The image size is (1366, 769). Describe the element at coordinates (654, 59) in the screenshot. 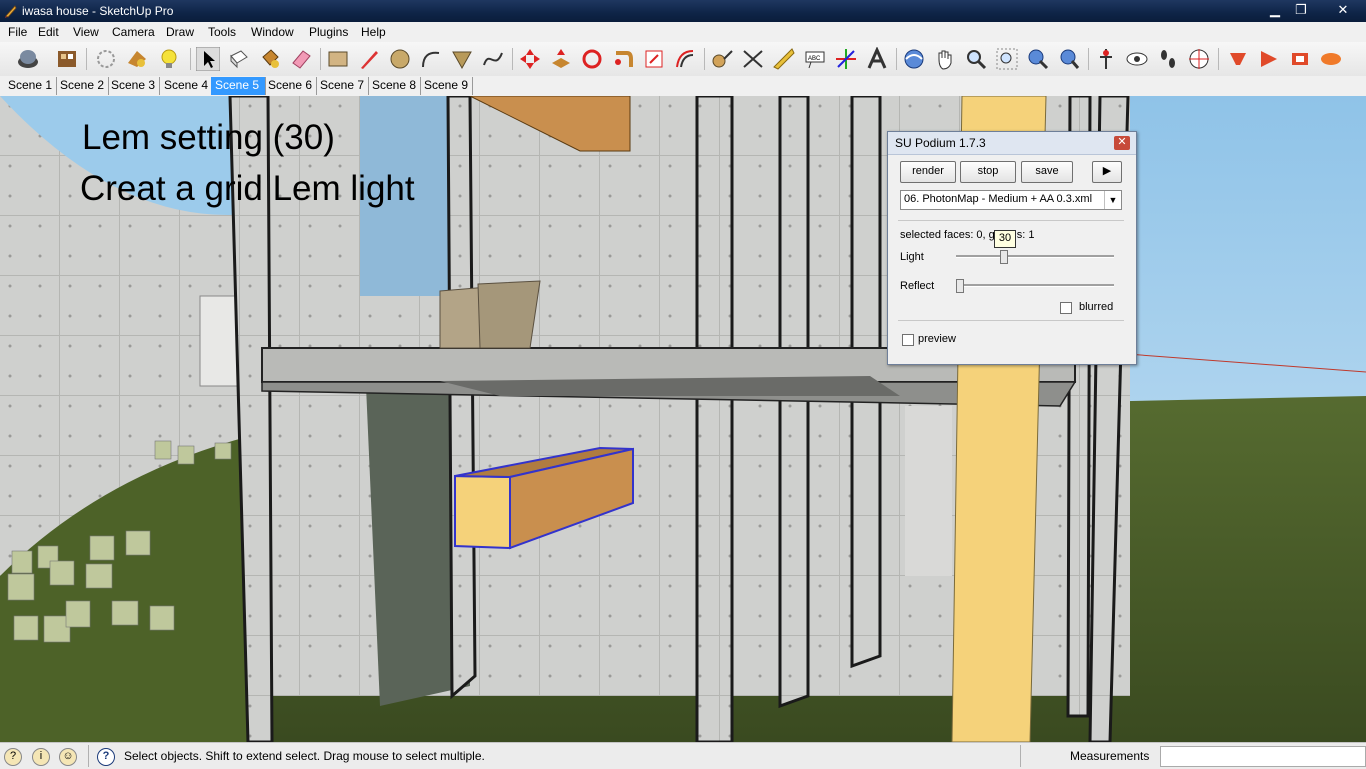

I see `scale-icon` at that location.